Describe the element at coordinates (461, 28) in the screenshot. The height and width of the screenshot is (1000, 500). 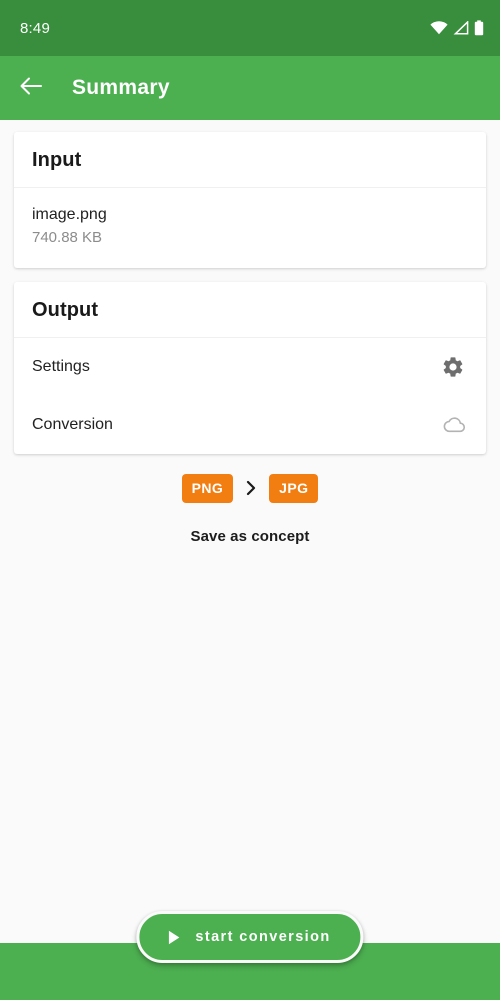
I see `cellular-signal-icon` at that location.